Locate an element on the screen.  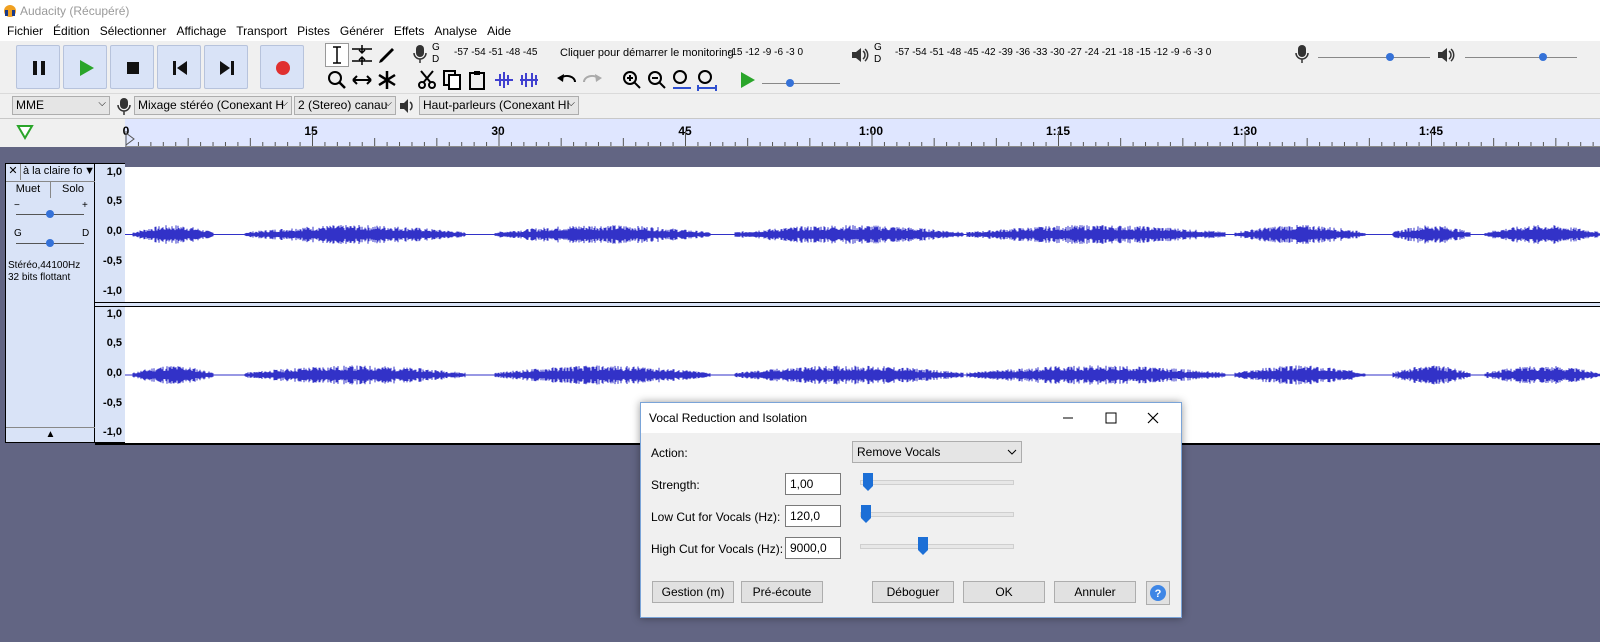
zoom-tool is located at coordinates (337, 80).